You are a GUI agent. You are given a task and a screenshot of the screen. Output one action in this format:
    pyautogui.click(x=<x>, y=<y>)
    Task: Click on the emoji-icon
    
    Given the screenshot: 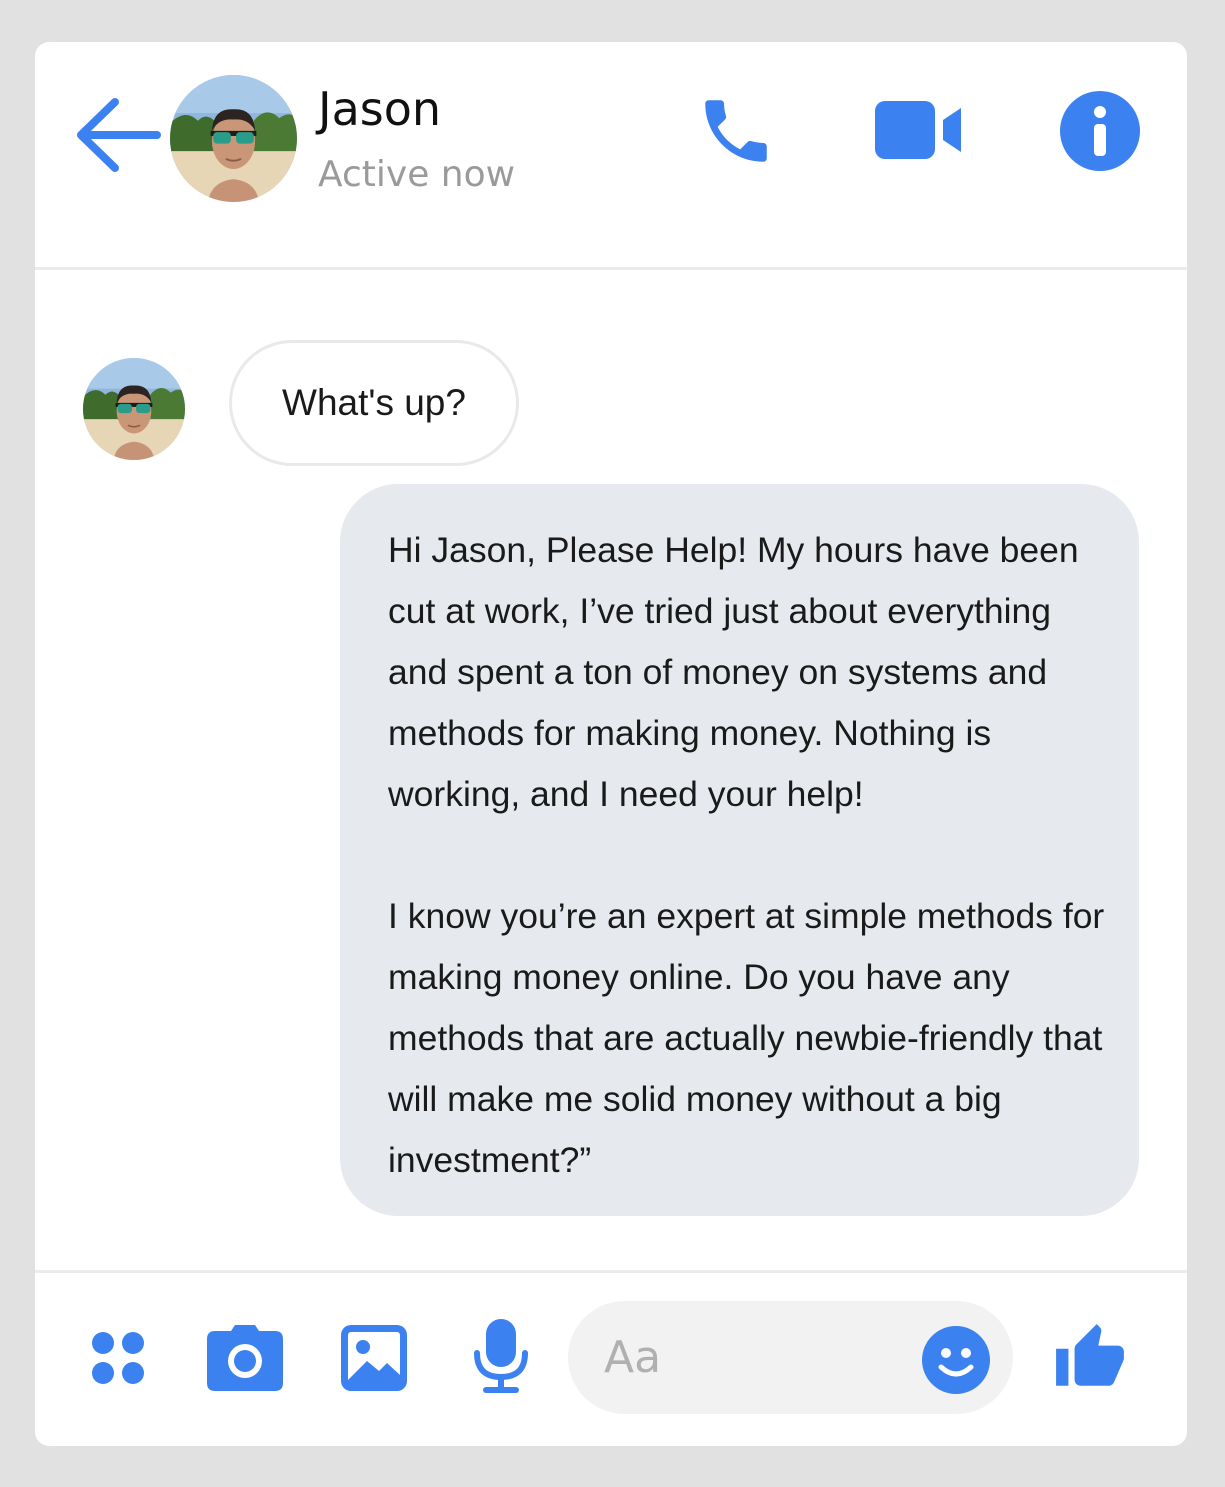 What is the action you would take?
    pyautogui.click(x=956, y=1360)
    